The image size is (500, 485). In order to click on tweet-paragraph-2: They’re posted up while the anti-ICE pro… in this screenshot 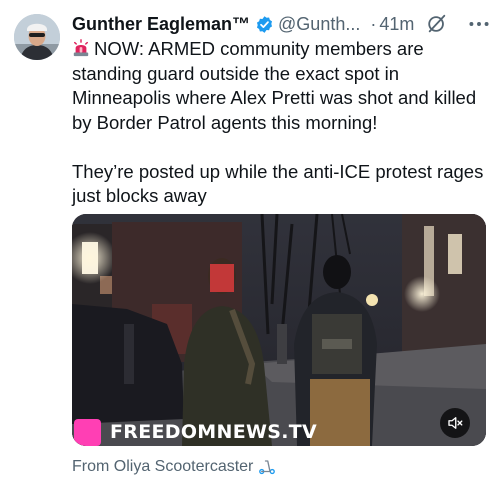, I will do `click(278, 183)`.